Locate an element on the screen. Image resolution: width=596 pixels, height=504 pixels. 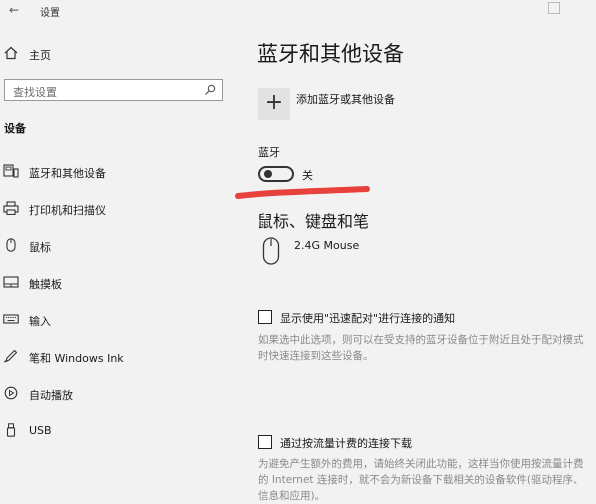
sidebar-item-label: 蓝牙和其他设备 is located at coordinates (67, 173).